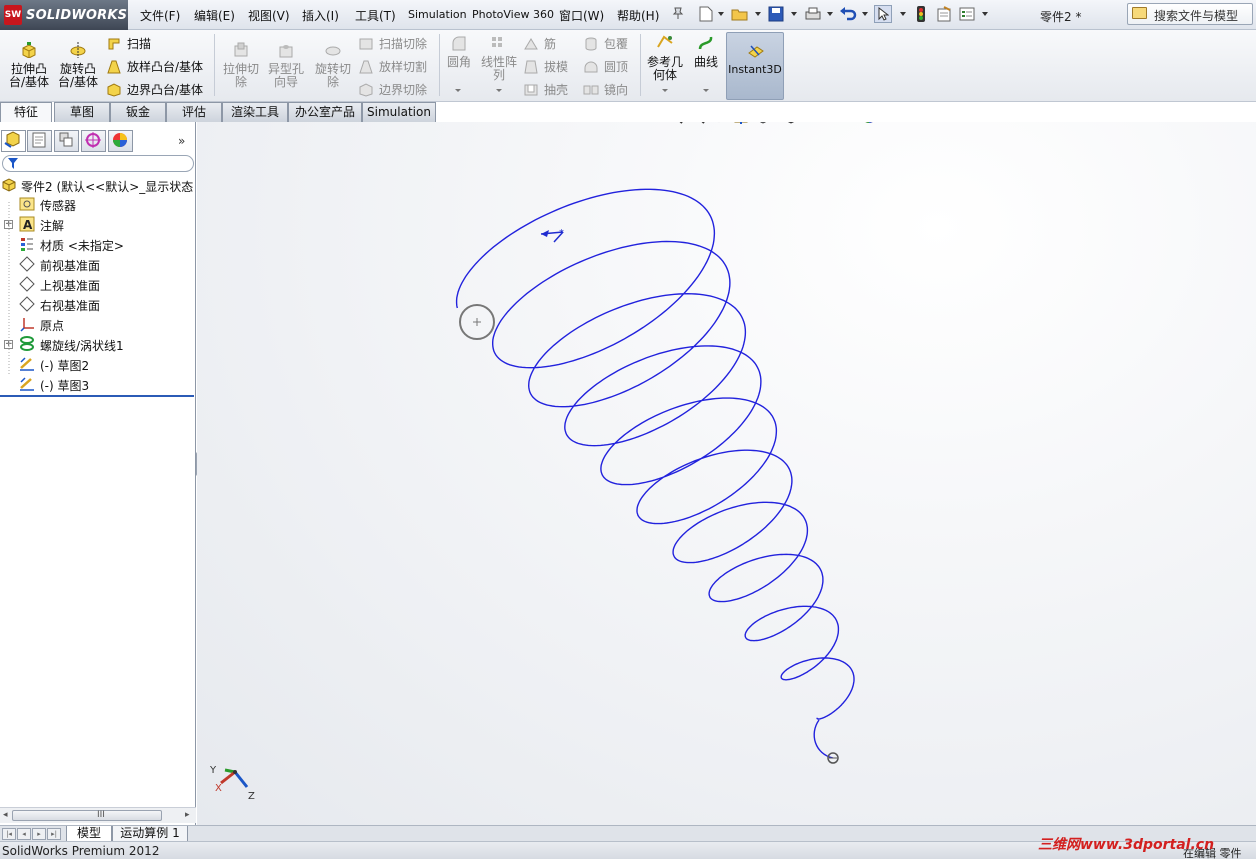 The image size is (1256, 859). Describe the element at coordinates (214, 15) in the screenshot. I see `menu-edit: 编辑(E)` at that location.